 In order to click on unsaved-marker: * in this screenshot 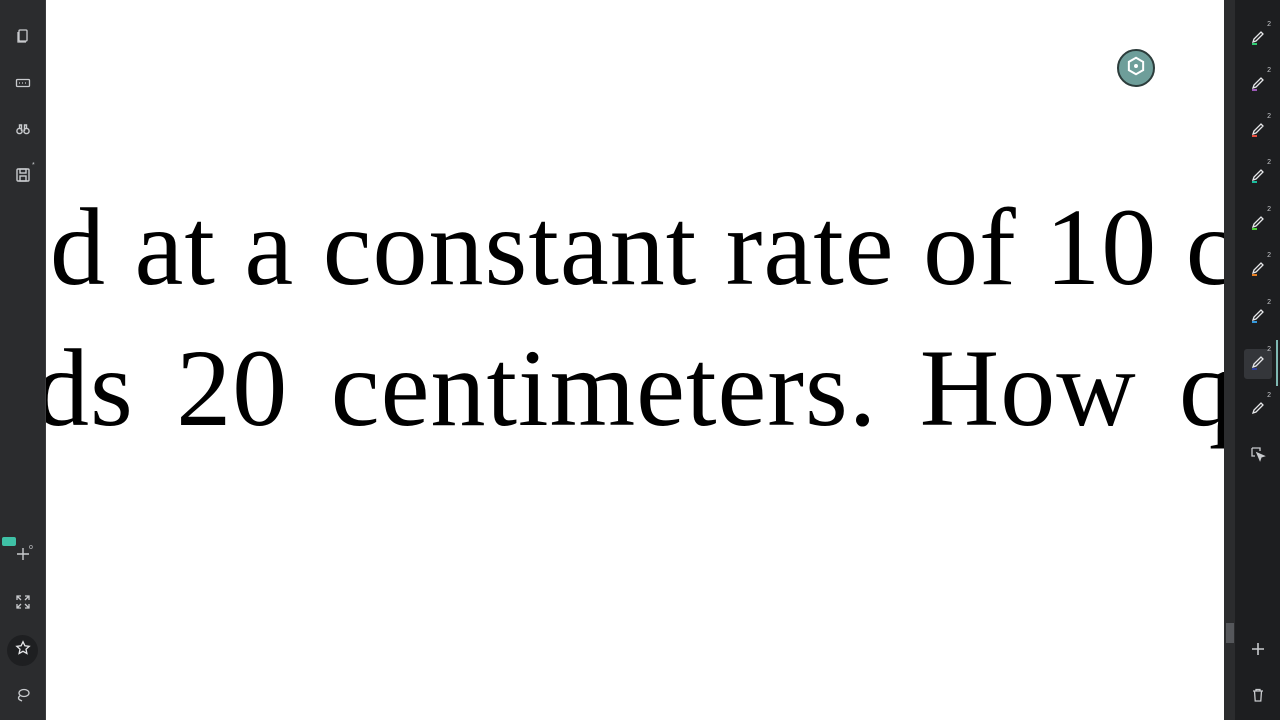, I will do `click(33, 165)`.